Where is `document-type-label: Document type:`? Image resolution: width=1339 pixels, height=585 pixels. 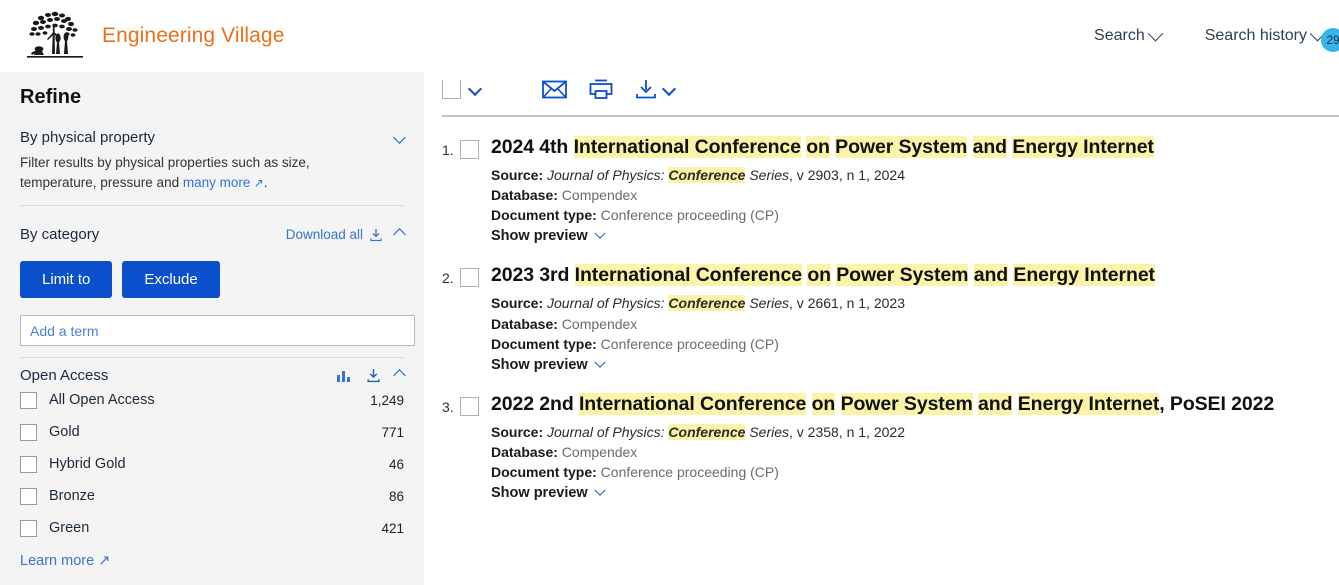
document-type-label: Document type: is located at coordinates (544, 343).